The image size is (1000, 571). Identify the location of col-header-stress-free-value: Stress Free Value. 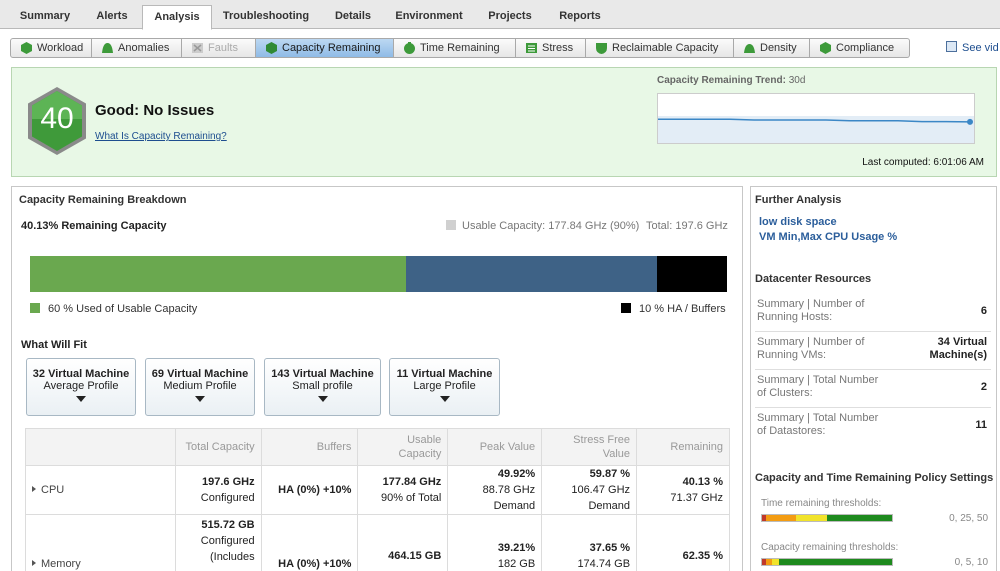
(589, 447).